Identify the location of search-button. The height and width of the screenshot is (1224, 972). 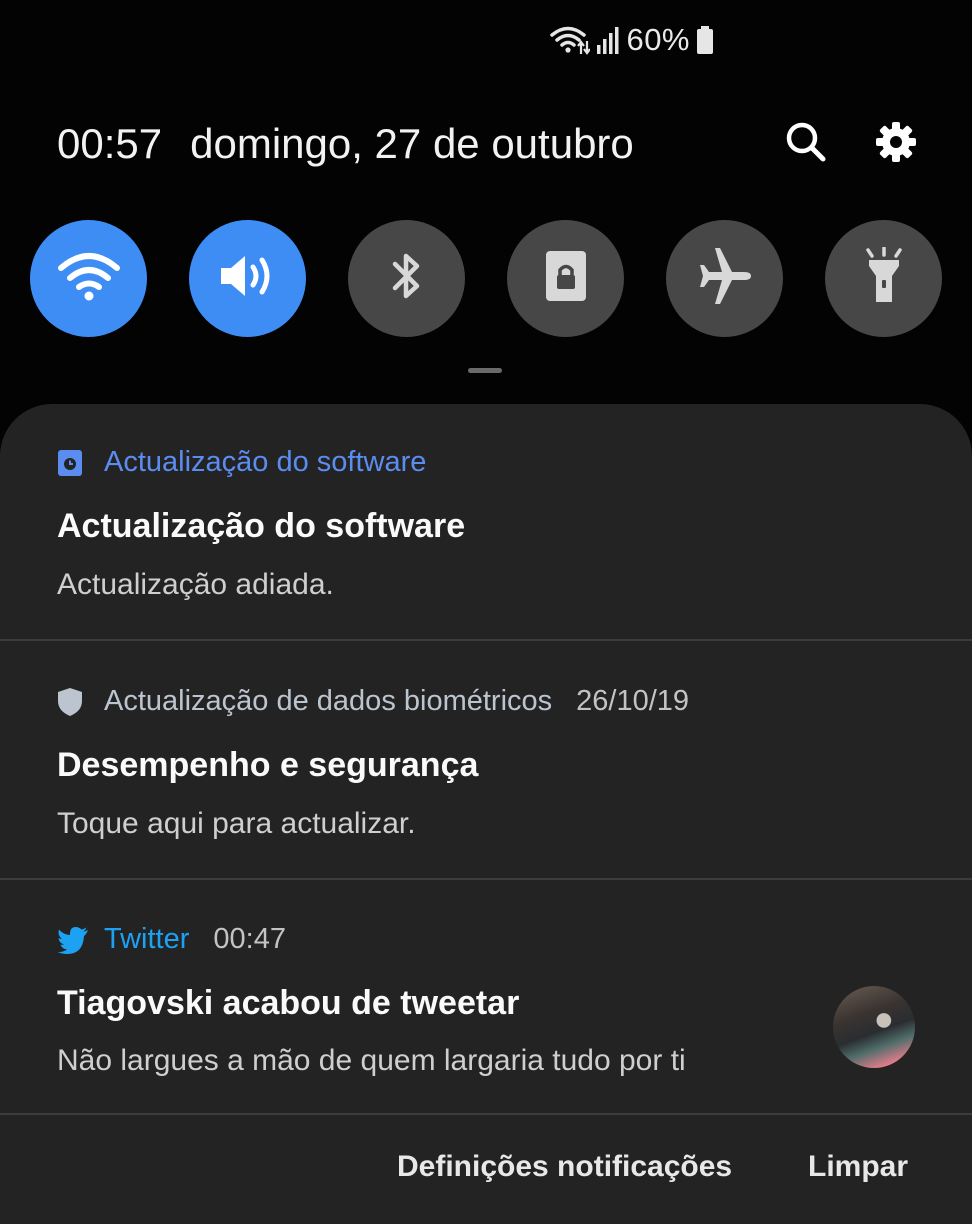
(806, 144).